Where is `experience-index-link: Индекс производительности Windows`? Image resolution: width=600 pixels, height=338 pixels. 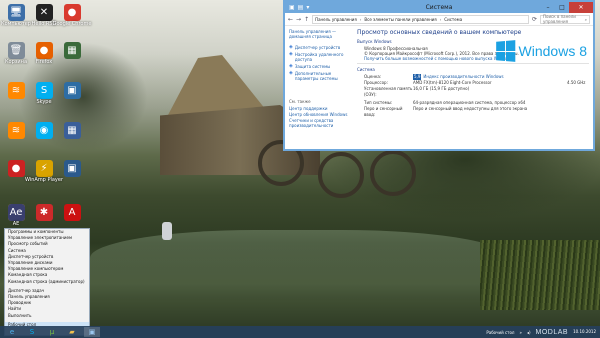 experience-index-link: Индекс производительности Windows is located at coordinates (463, 76).